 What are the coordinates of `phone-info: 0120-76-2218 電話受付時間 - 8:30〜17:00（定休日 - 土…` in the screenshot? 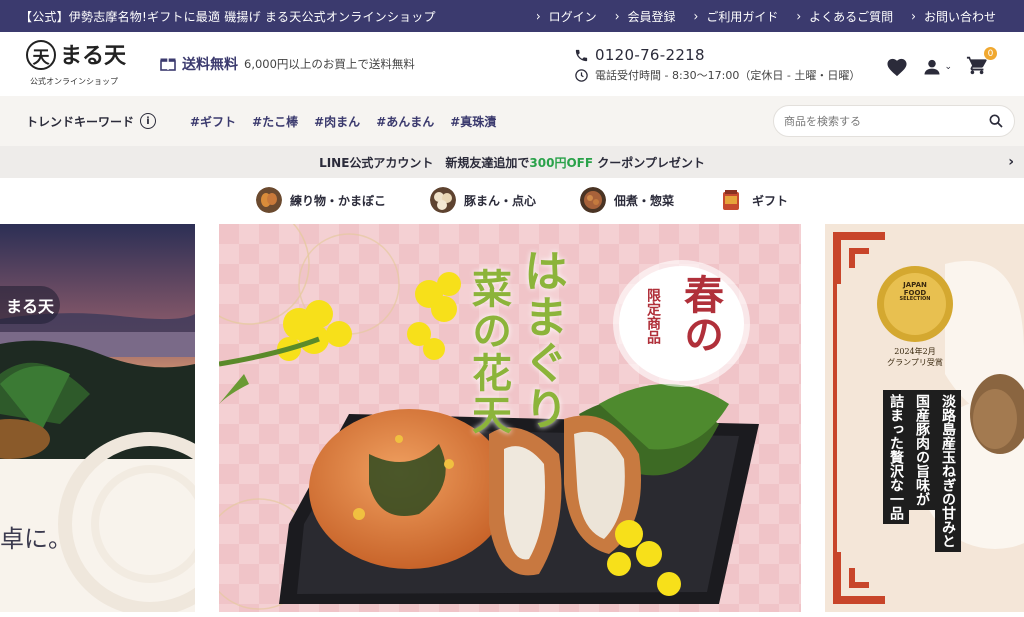 It's located at (717, 64).